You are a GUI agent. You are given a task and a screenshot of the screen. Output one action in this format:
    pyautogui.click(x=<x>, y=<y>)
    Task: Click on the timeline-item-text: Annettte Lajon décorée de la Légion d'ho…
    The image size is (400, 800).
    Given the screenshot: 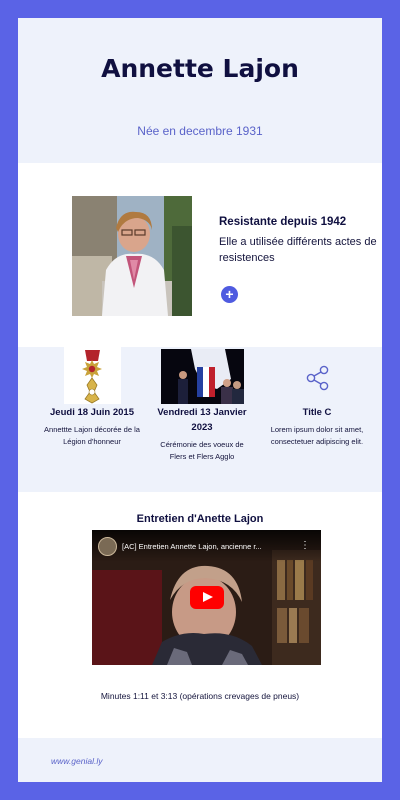 What is the action you would take?
    pyautogui.click(x=92, y=435)
    